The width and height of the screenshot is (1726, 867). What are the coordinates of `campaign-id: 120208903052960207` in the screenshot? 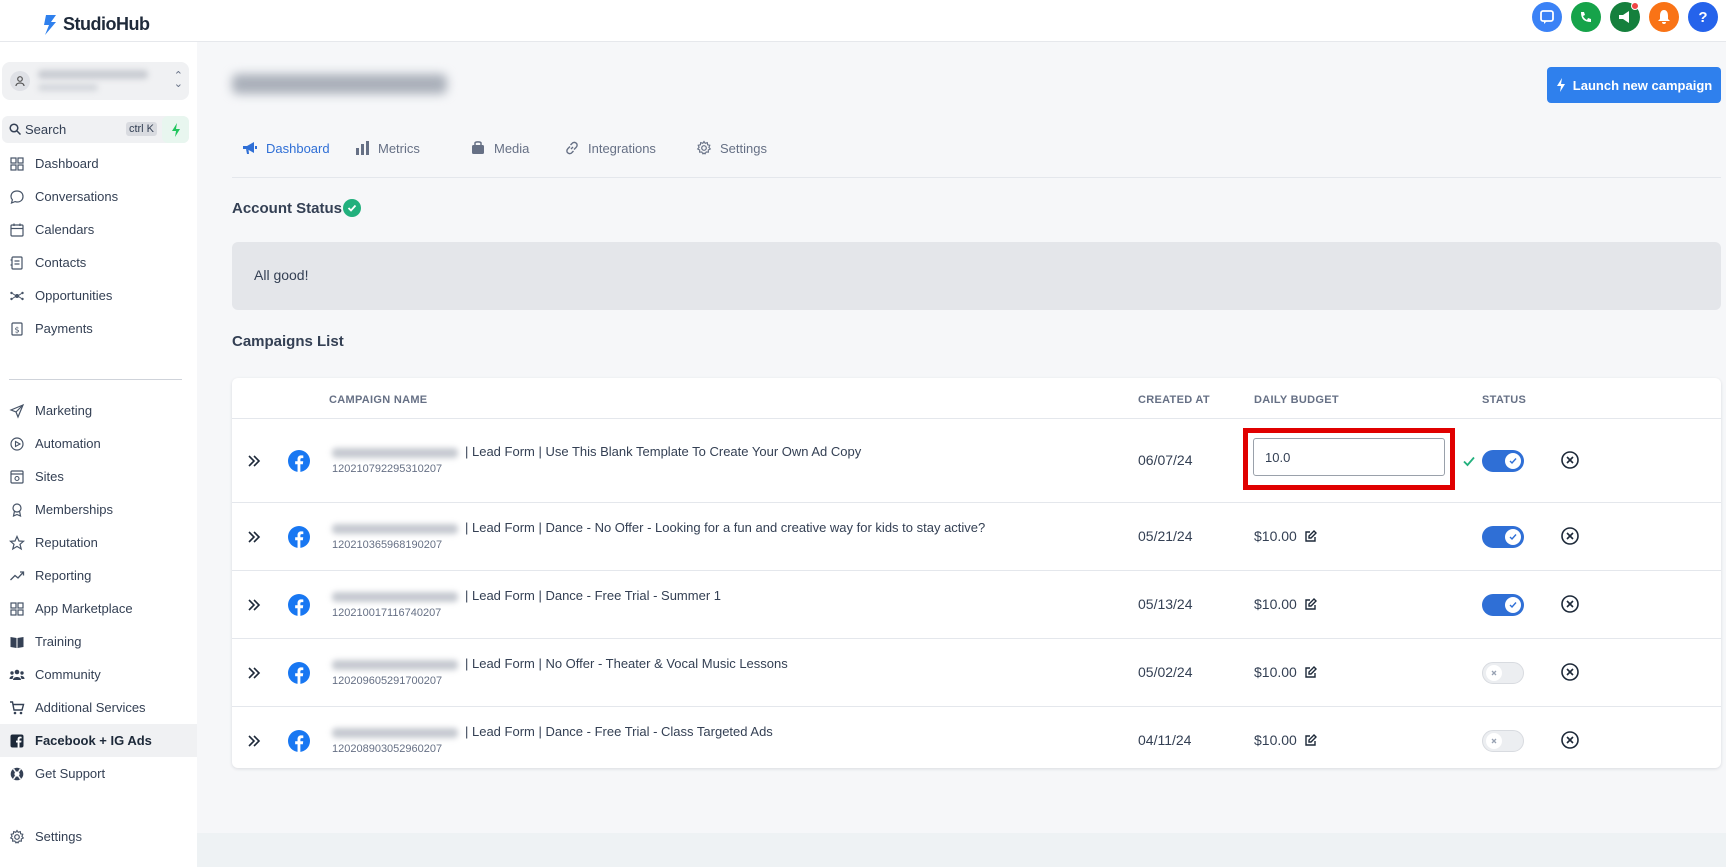 It's located at (387, 749).